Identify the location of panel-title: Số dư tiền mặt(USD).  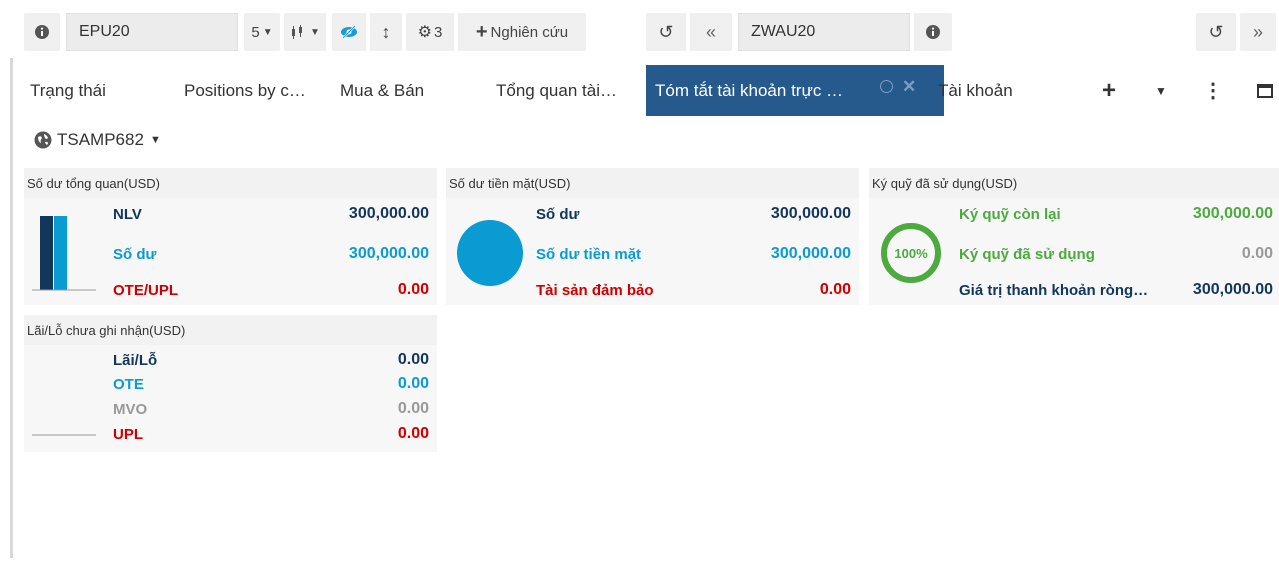
(510, 183).